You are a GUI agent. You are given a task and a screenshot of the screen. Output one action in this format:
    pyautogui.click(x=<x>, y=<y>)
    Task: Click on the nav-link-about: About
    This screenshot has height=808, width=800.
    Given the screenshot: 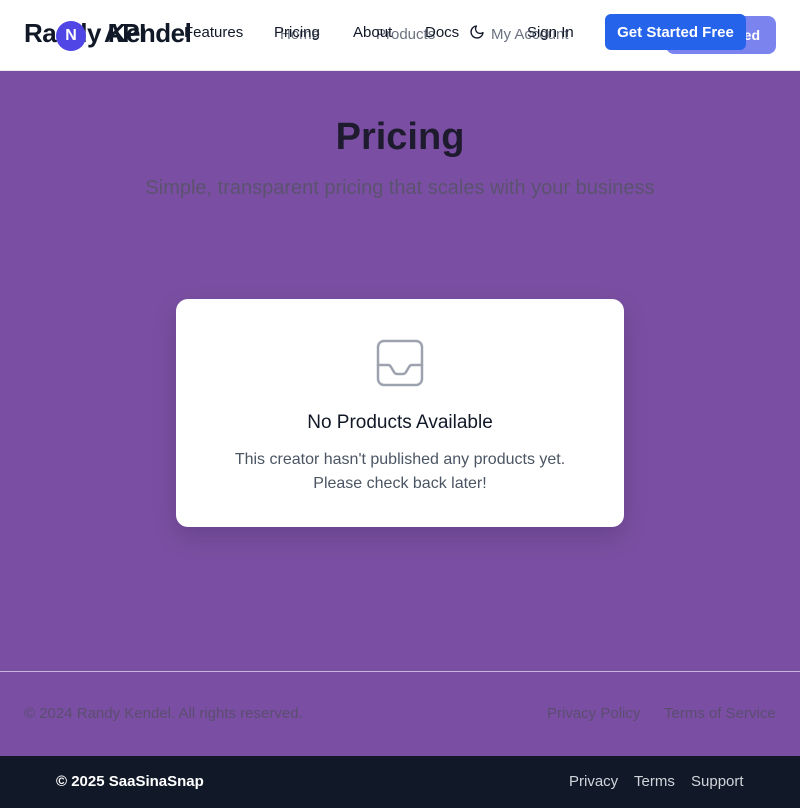 What is the action you would take?
    pyautogui.click(x=372, y=32)
    